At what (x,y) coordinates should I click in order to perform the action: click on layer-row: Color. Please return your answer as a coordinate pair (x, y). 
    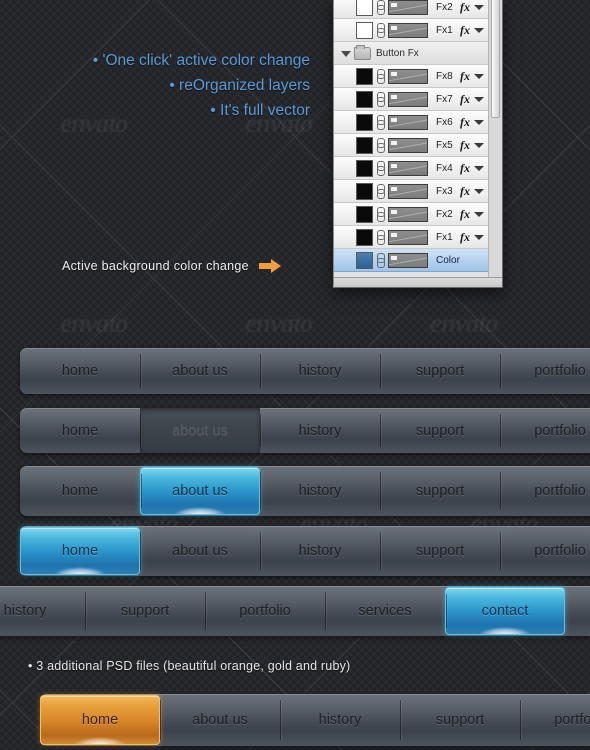
    Looking at the image, I should click on (411, 260).